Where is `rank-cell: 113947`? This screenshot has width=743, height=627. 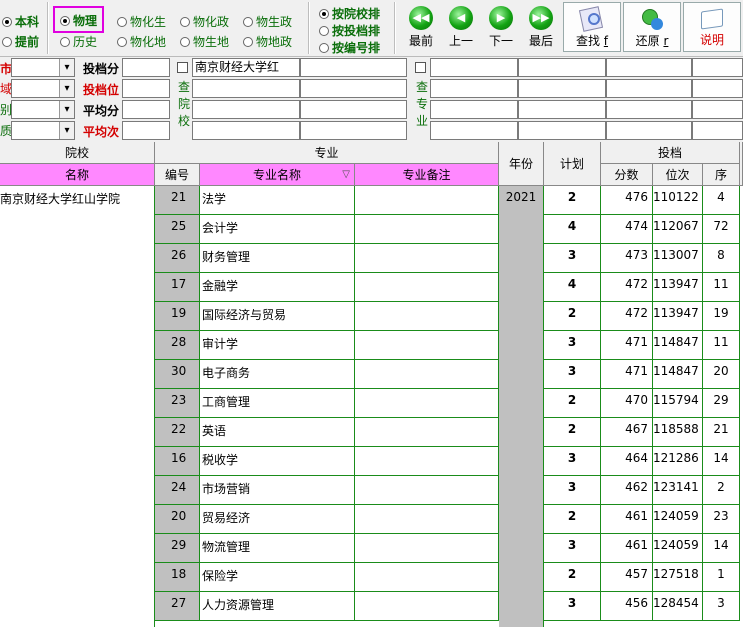
rank-cell: 113947 is located at coordinates (678, 287).